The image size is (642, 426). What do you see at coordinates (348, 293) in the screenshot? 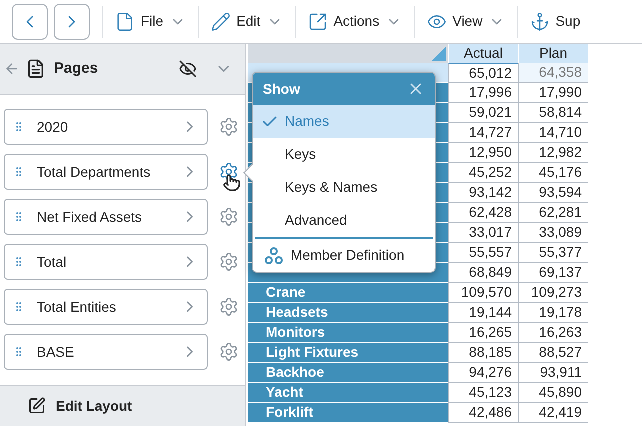
I see `row-header: Crane` at bounding box center [348, 293].